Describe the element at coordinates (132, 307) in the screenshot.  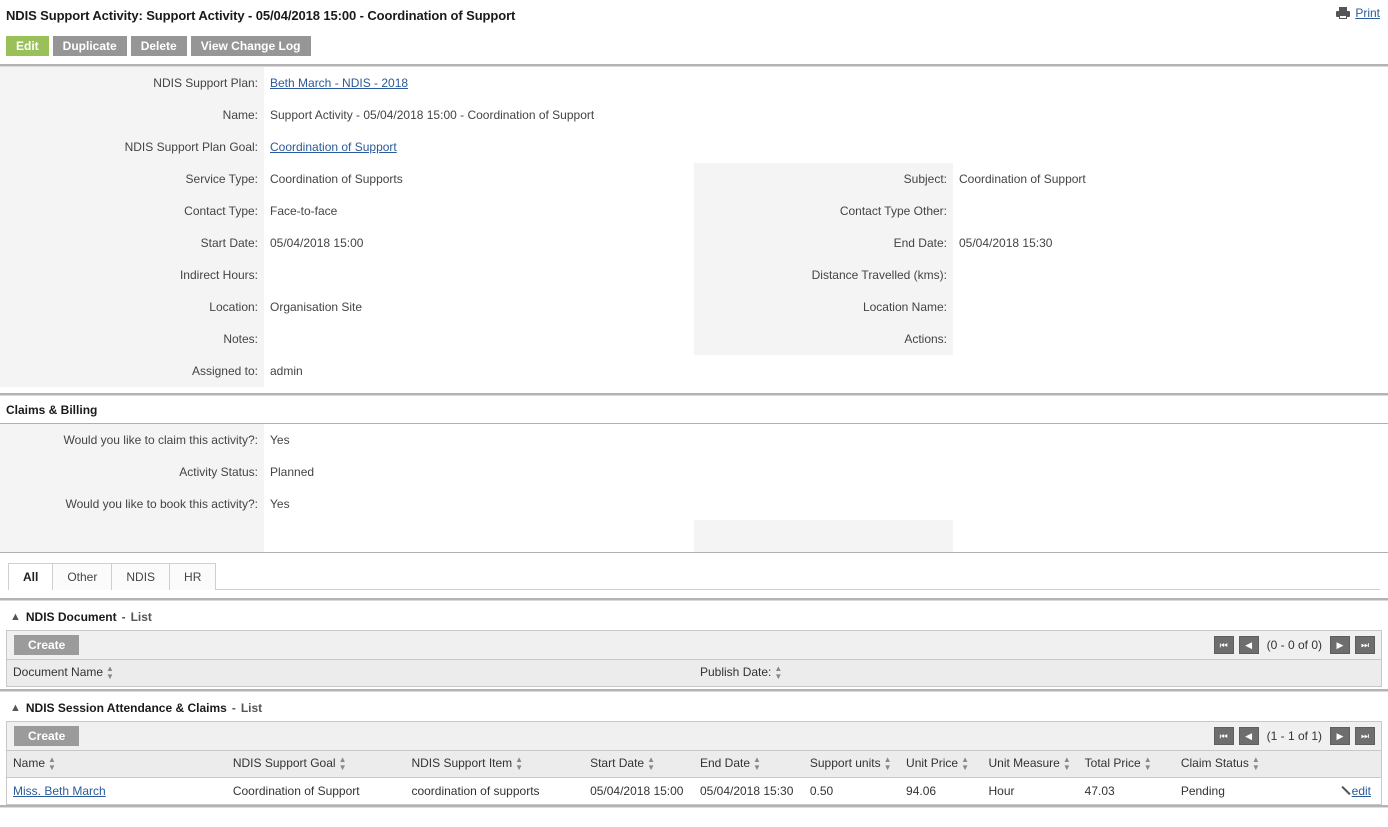
I see `field-label: Location:` at that location.